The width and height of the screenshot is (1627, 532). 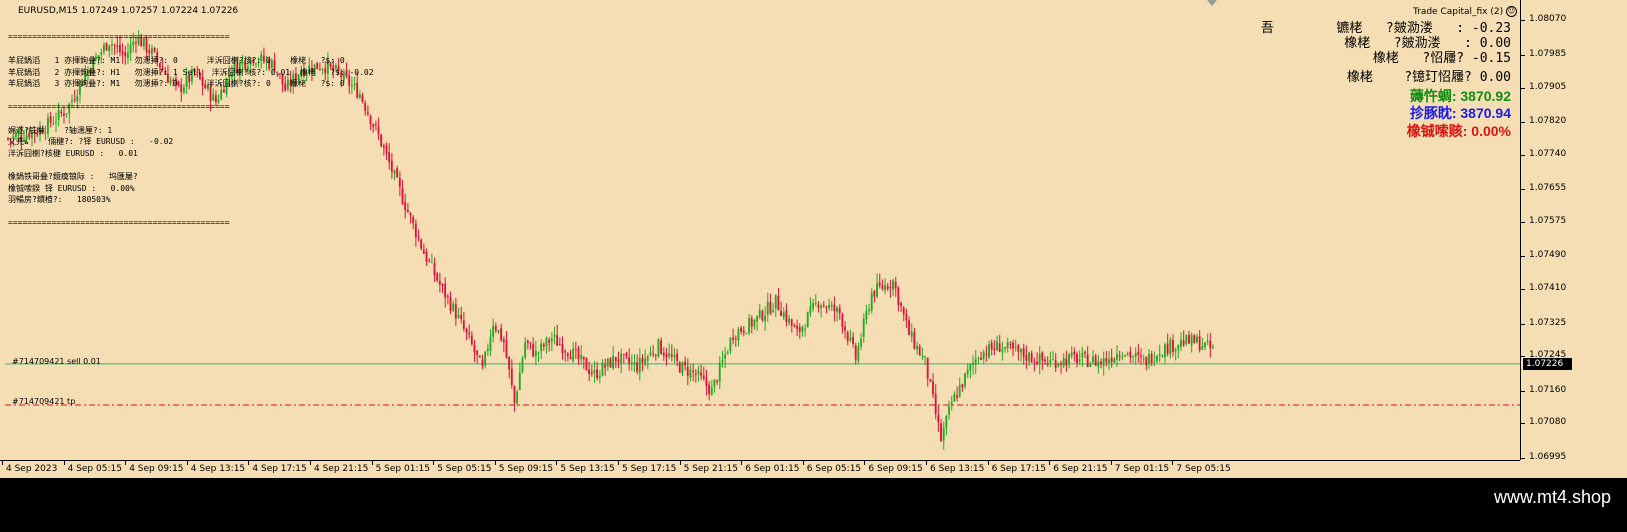 I want to click on time-tick-label: 5 Sep 01:15, so click(x=400, y=467).